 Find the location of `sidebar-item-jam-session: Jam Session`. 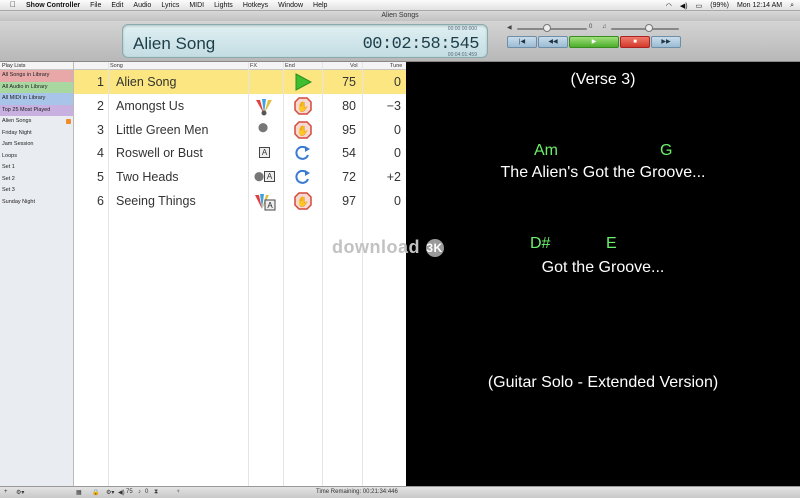

sidebar-item-jam-session: Jam Session is located at coordinates (36, 145).